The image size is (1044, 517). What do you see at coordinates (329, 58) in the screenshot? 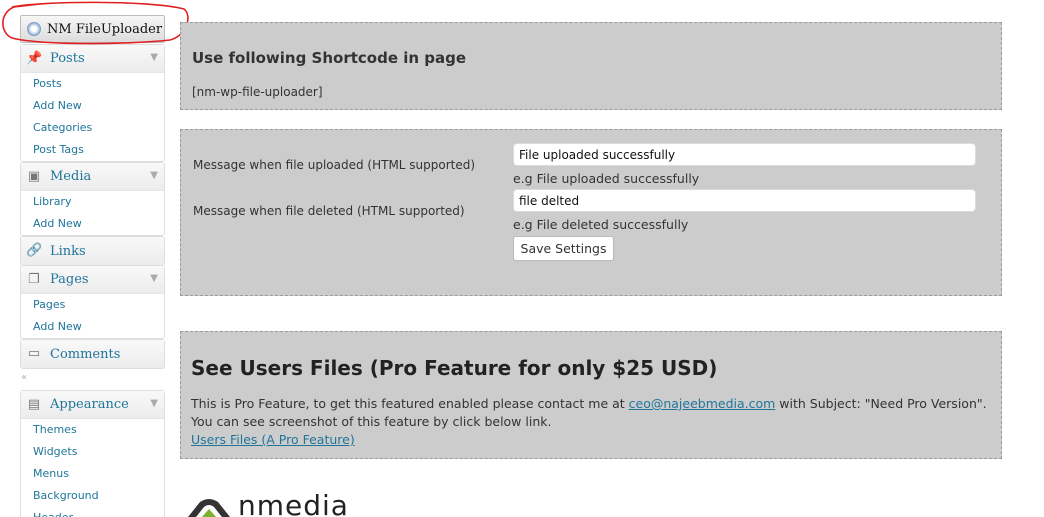
I see `shortcode-title: Use following Shortcode in page` at bounding box center [329, 58].